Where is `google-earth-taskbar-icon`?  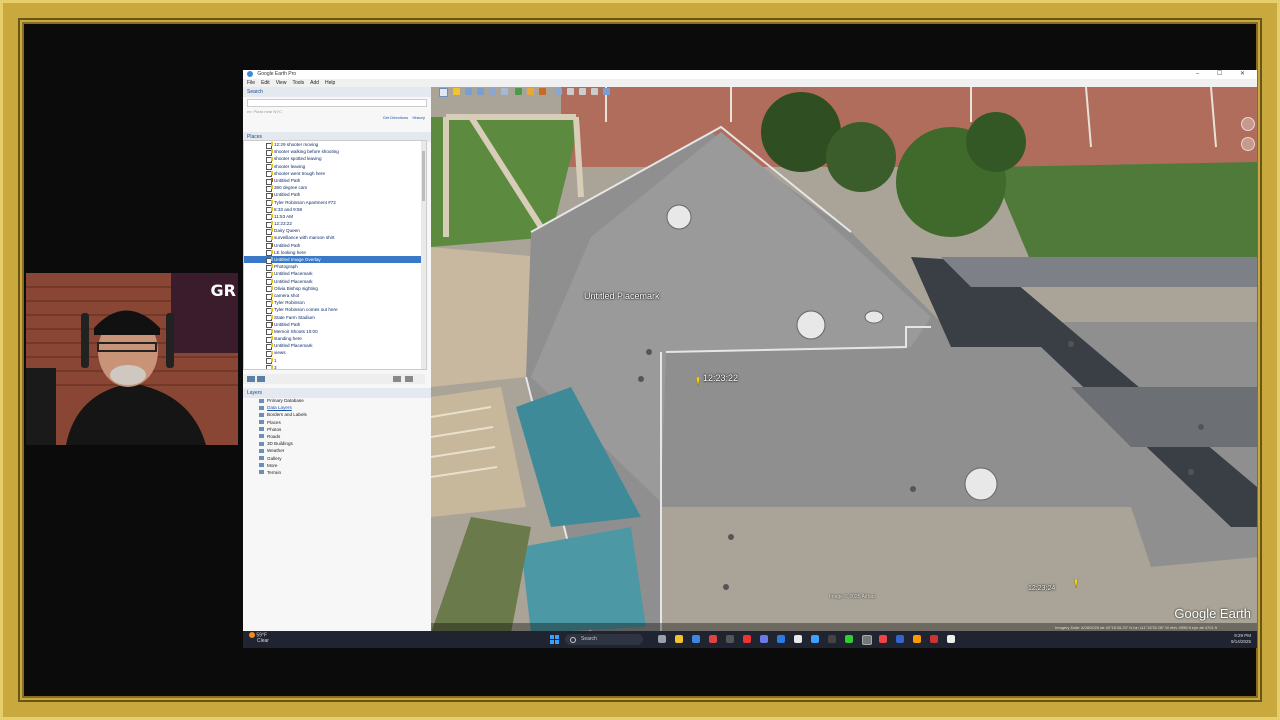 google-earth-taskbar-icon is located at coordinates (867, 640).